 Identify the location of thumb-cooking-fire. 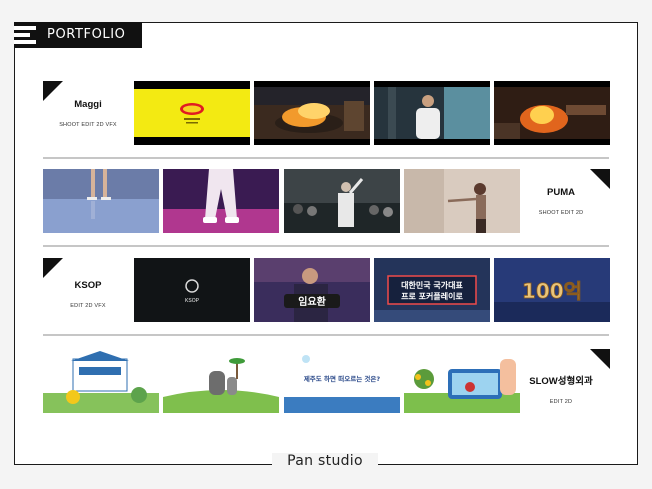
(552, 113).